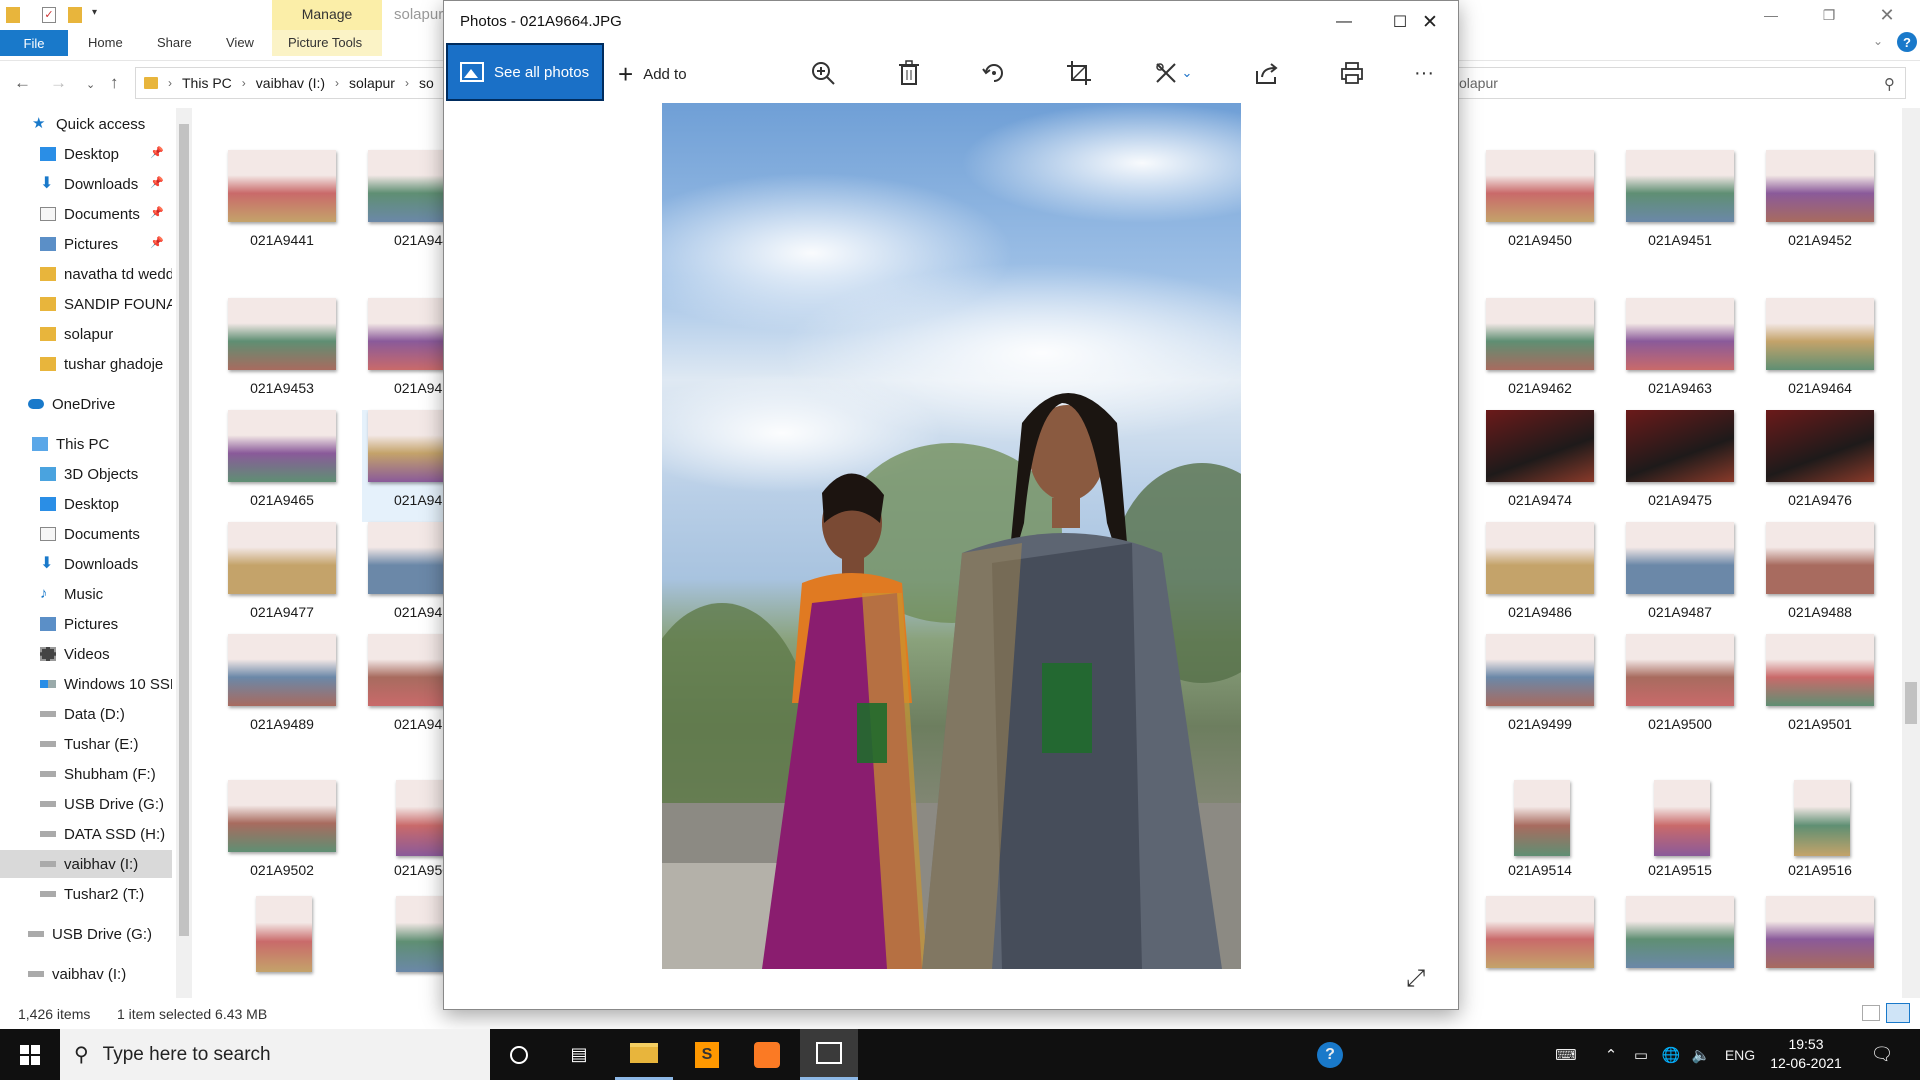 Image resolution: width=1920 pixels, height=1080 pixels. I want to click on tab-picture-tools: Picture Tools, so click(325, 42).